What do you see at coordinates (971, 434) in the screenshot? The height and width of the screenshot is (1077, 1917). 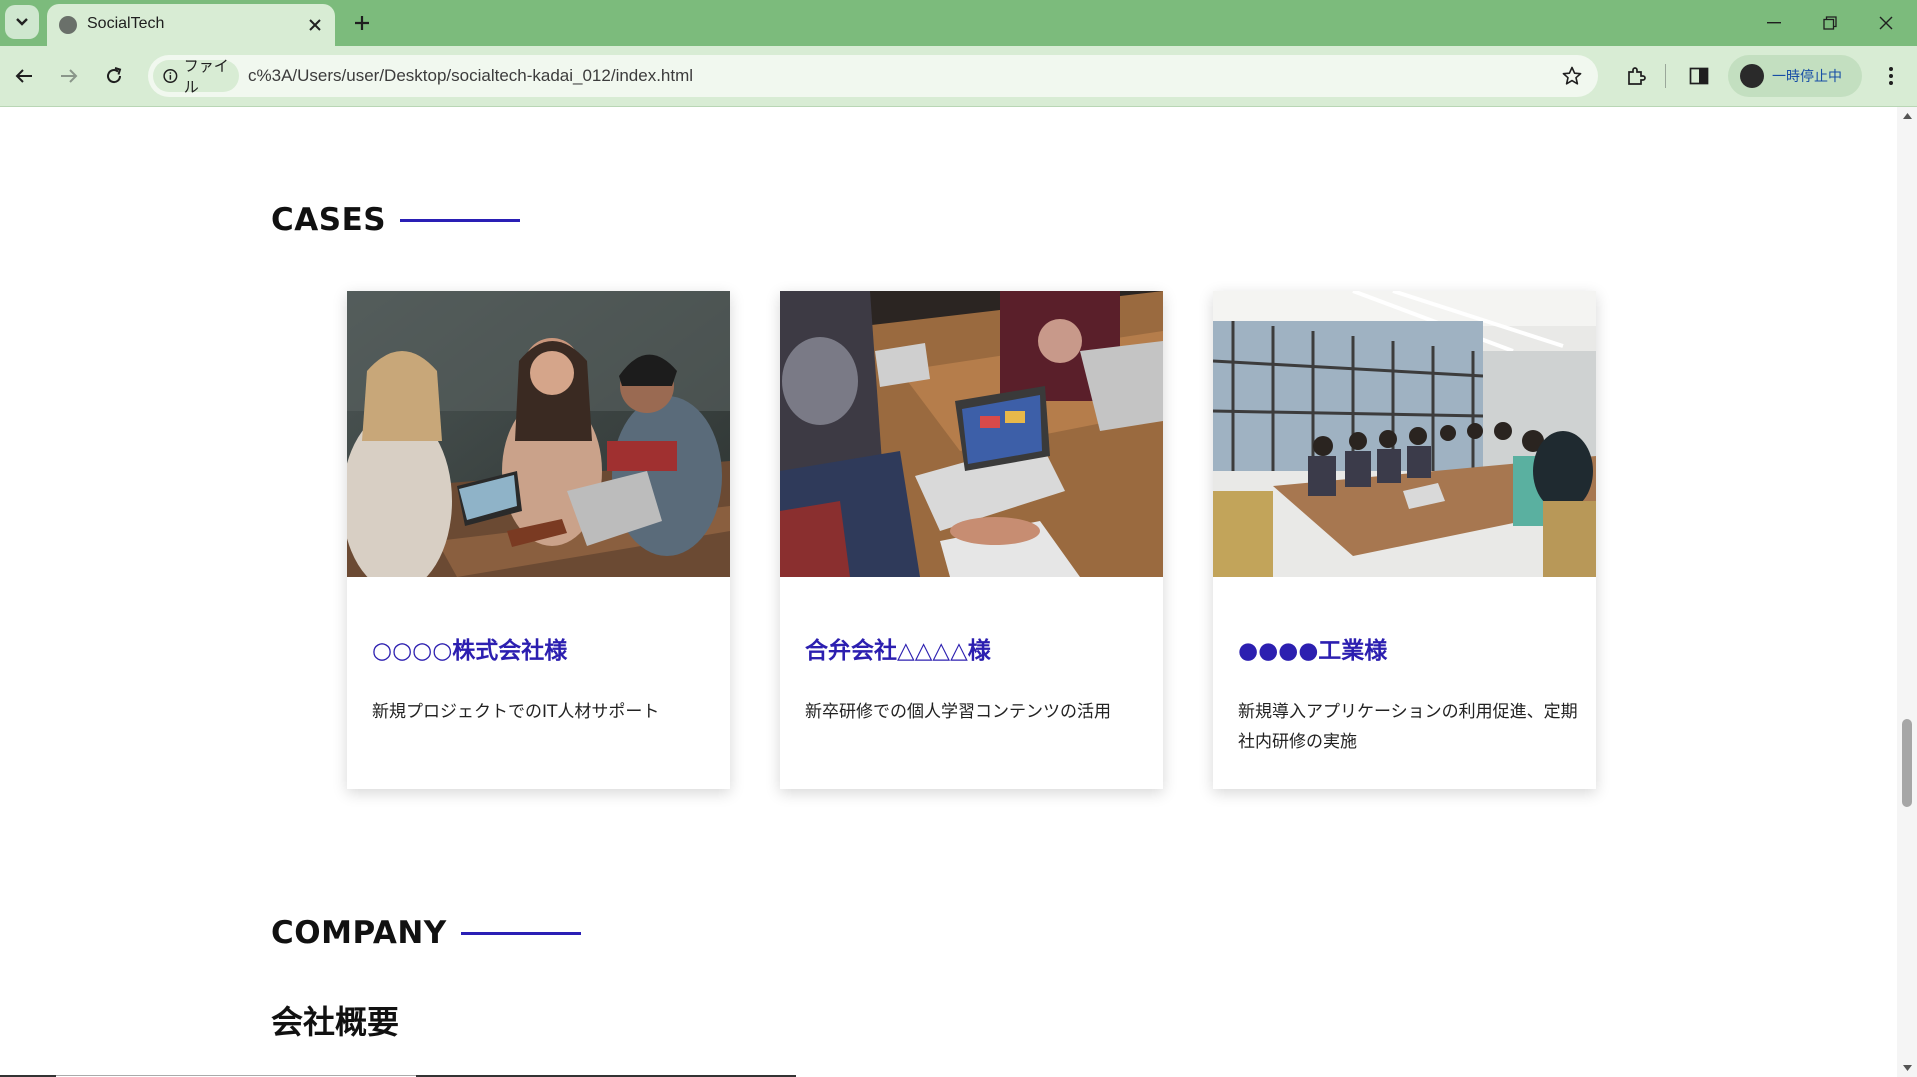 I see `case-photo-meeting-laptops` at bounding box center [971, 434].